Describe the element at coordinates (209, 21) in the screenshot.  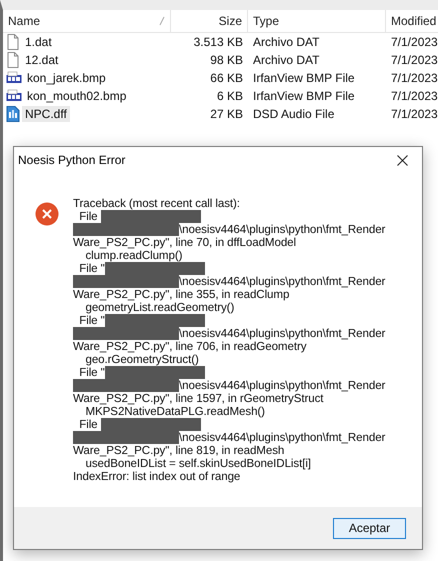
I see `column-header: Size` at that location.